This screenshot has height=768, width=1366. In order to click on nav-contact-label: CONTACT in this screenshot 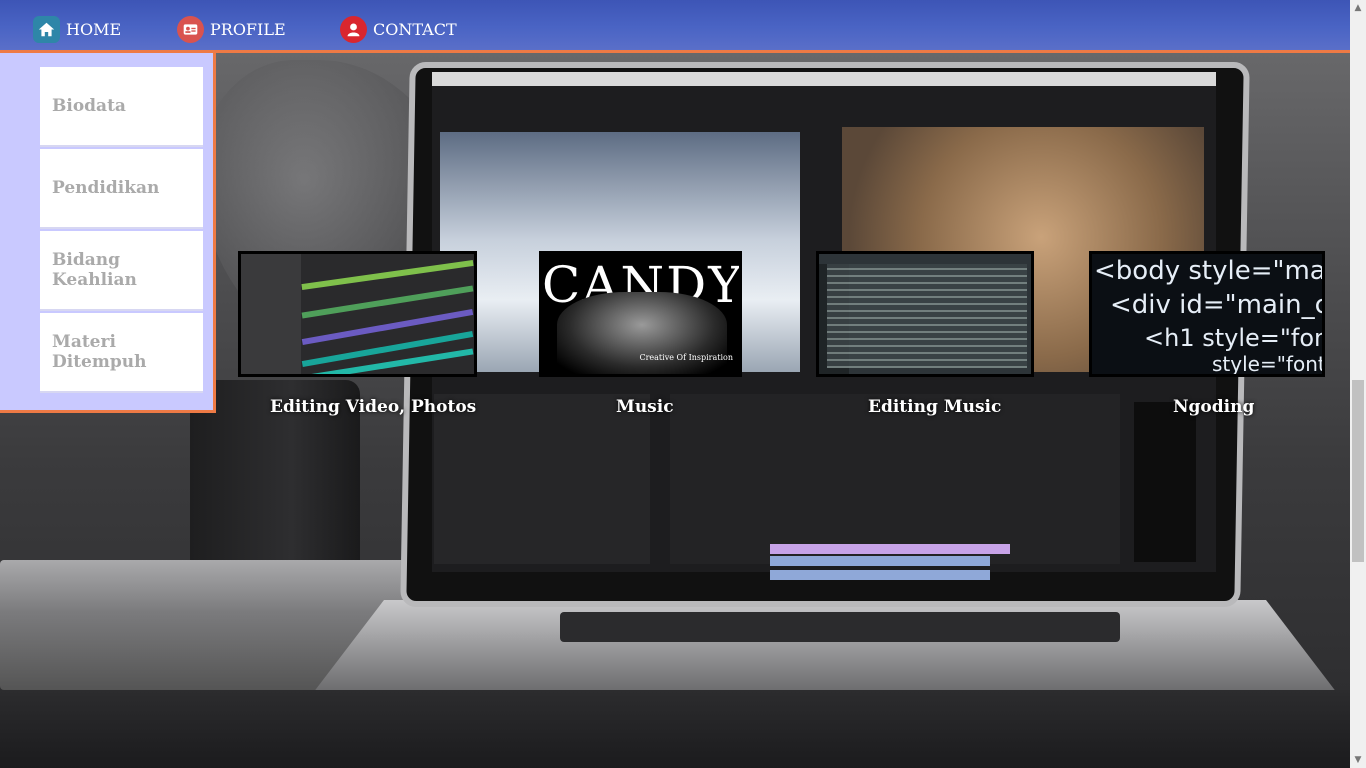, I will do `click(415, 29)`.